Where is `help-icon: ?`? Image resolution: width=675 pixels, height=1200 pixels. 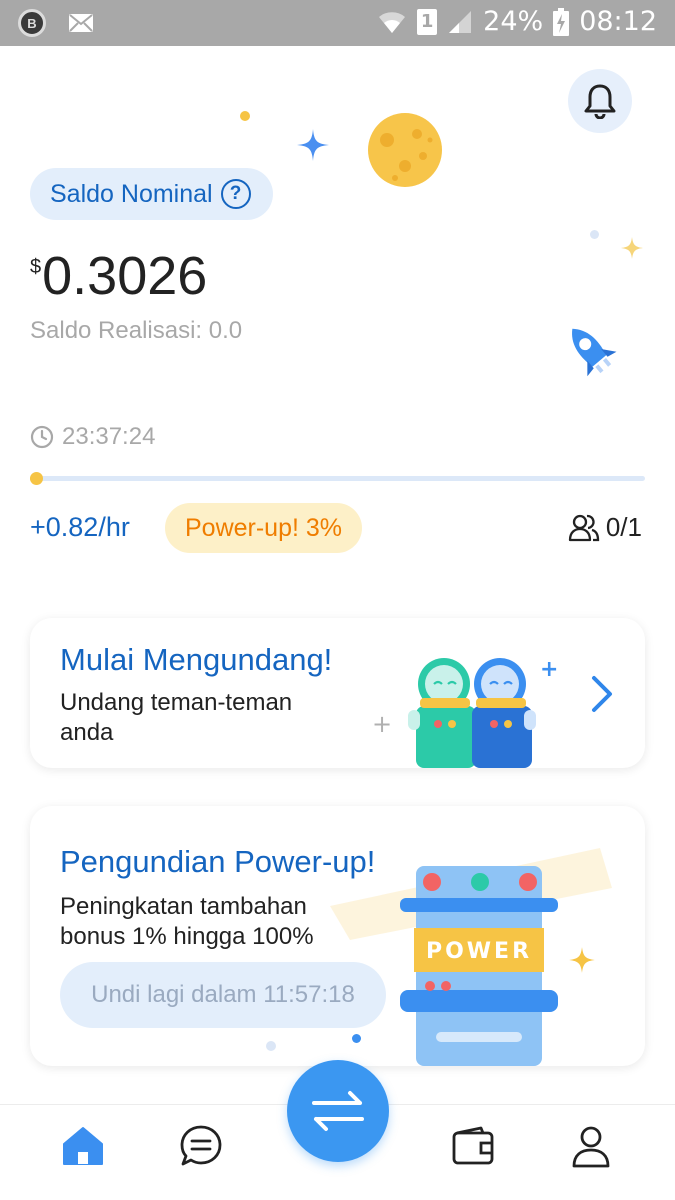
help-icon: ? is located at coordinates (235, 194).